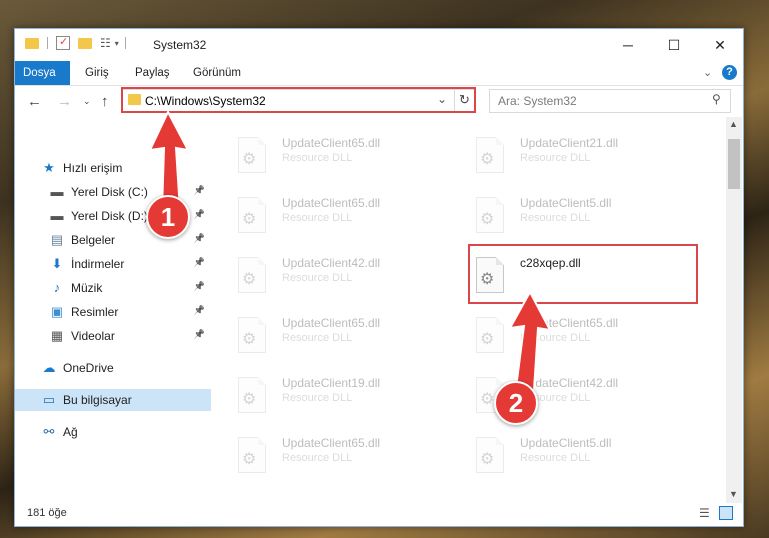  I want to click on sidebar-item-8: ☁ OneDrive, so click(113, 368).